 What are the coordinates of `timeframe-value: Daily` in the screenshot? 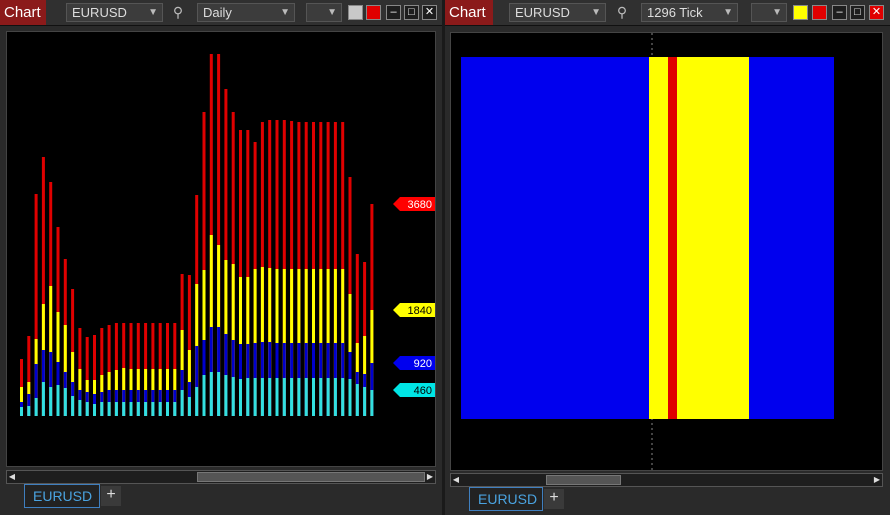 It's located at (217, 12).